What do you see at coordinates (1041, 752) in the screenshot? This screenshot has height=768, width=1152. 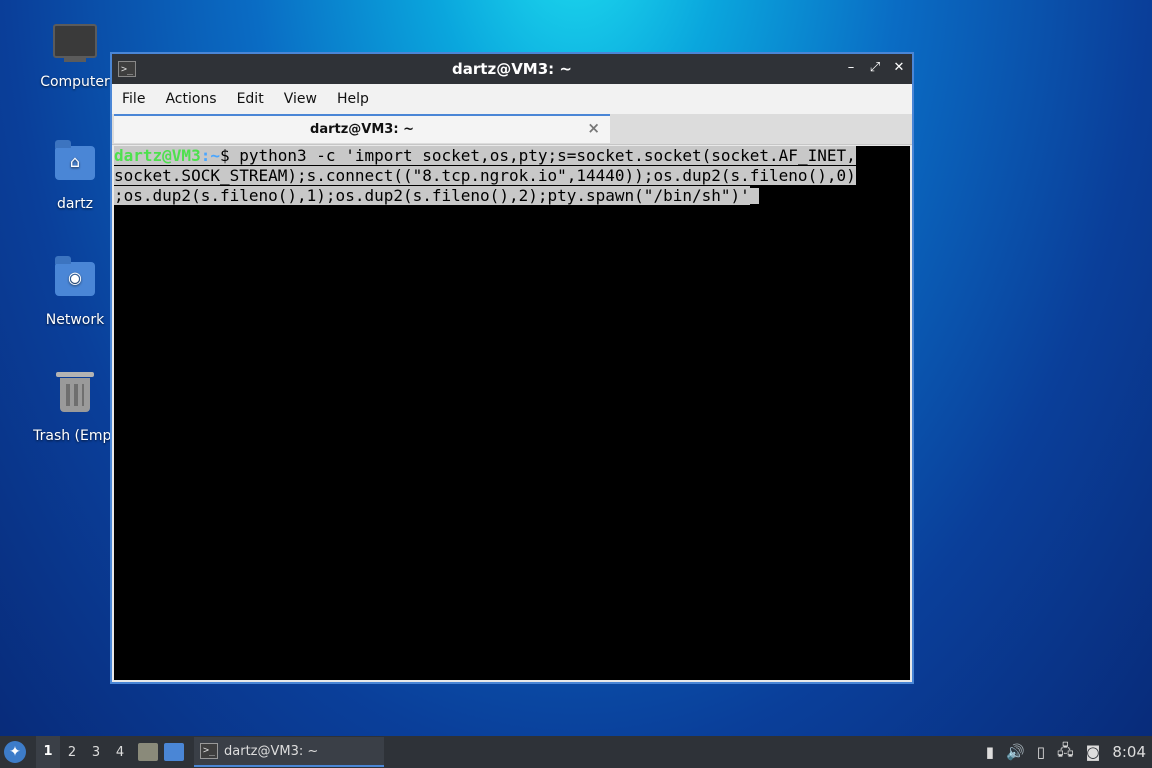 I see `clipboard-icon: ▯` at bounding box center [1041, 752].